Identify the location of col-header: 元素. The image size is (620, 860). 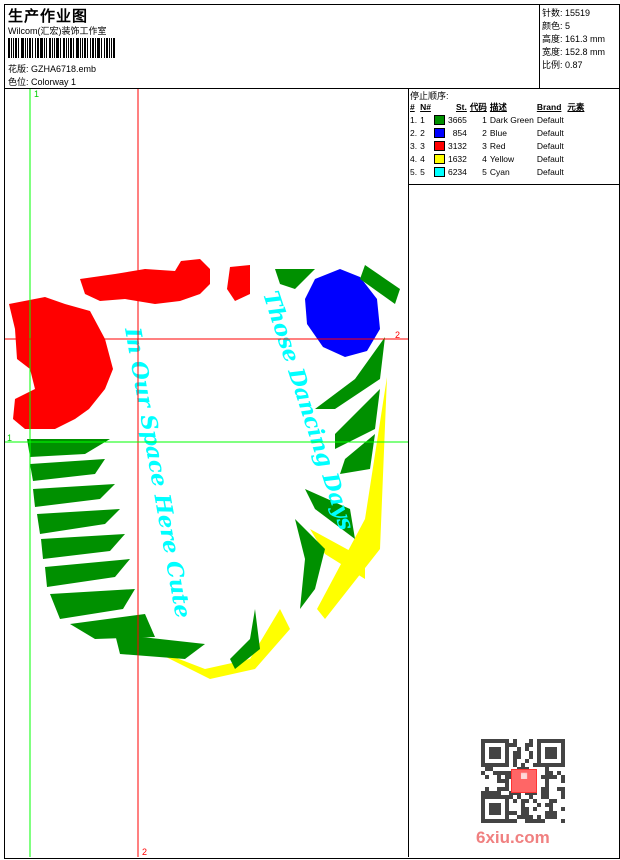
(576, 107).